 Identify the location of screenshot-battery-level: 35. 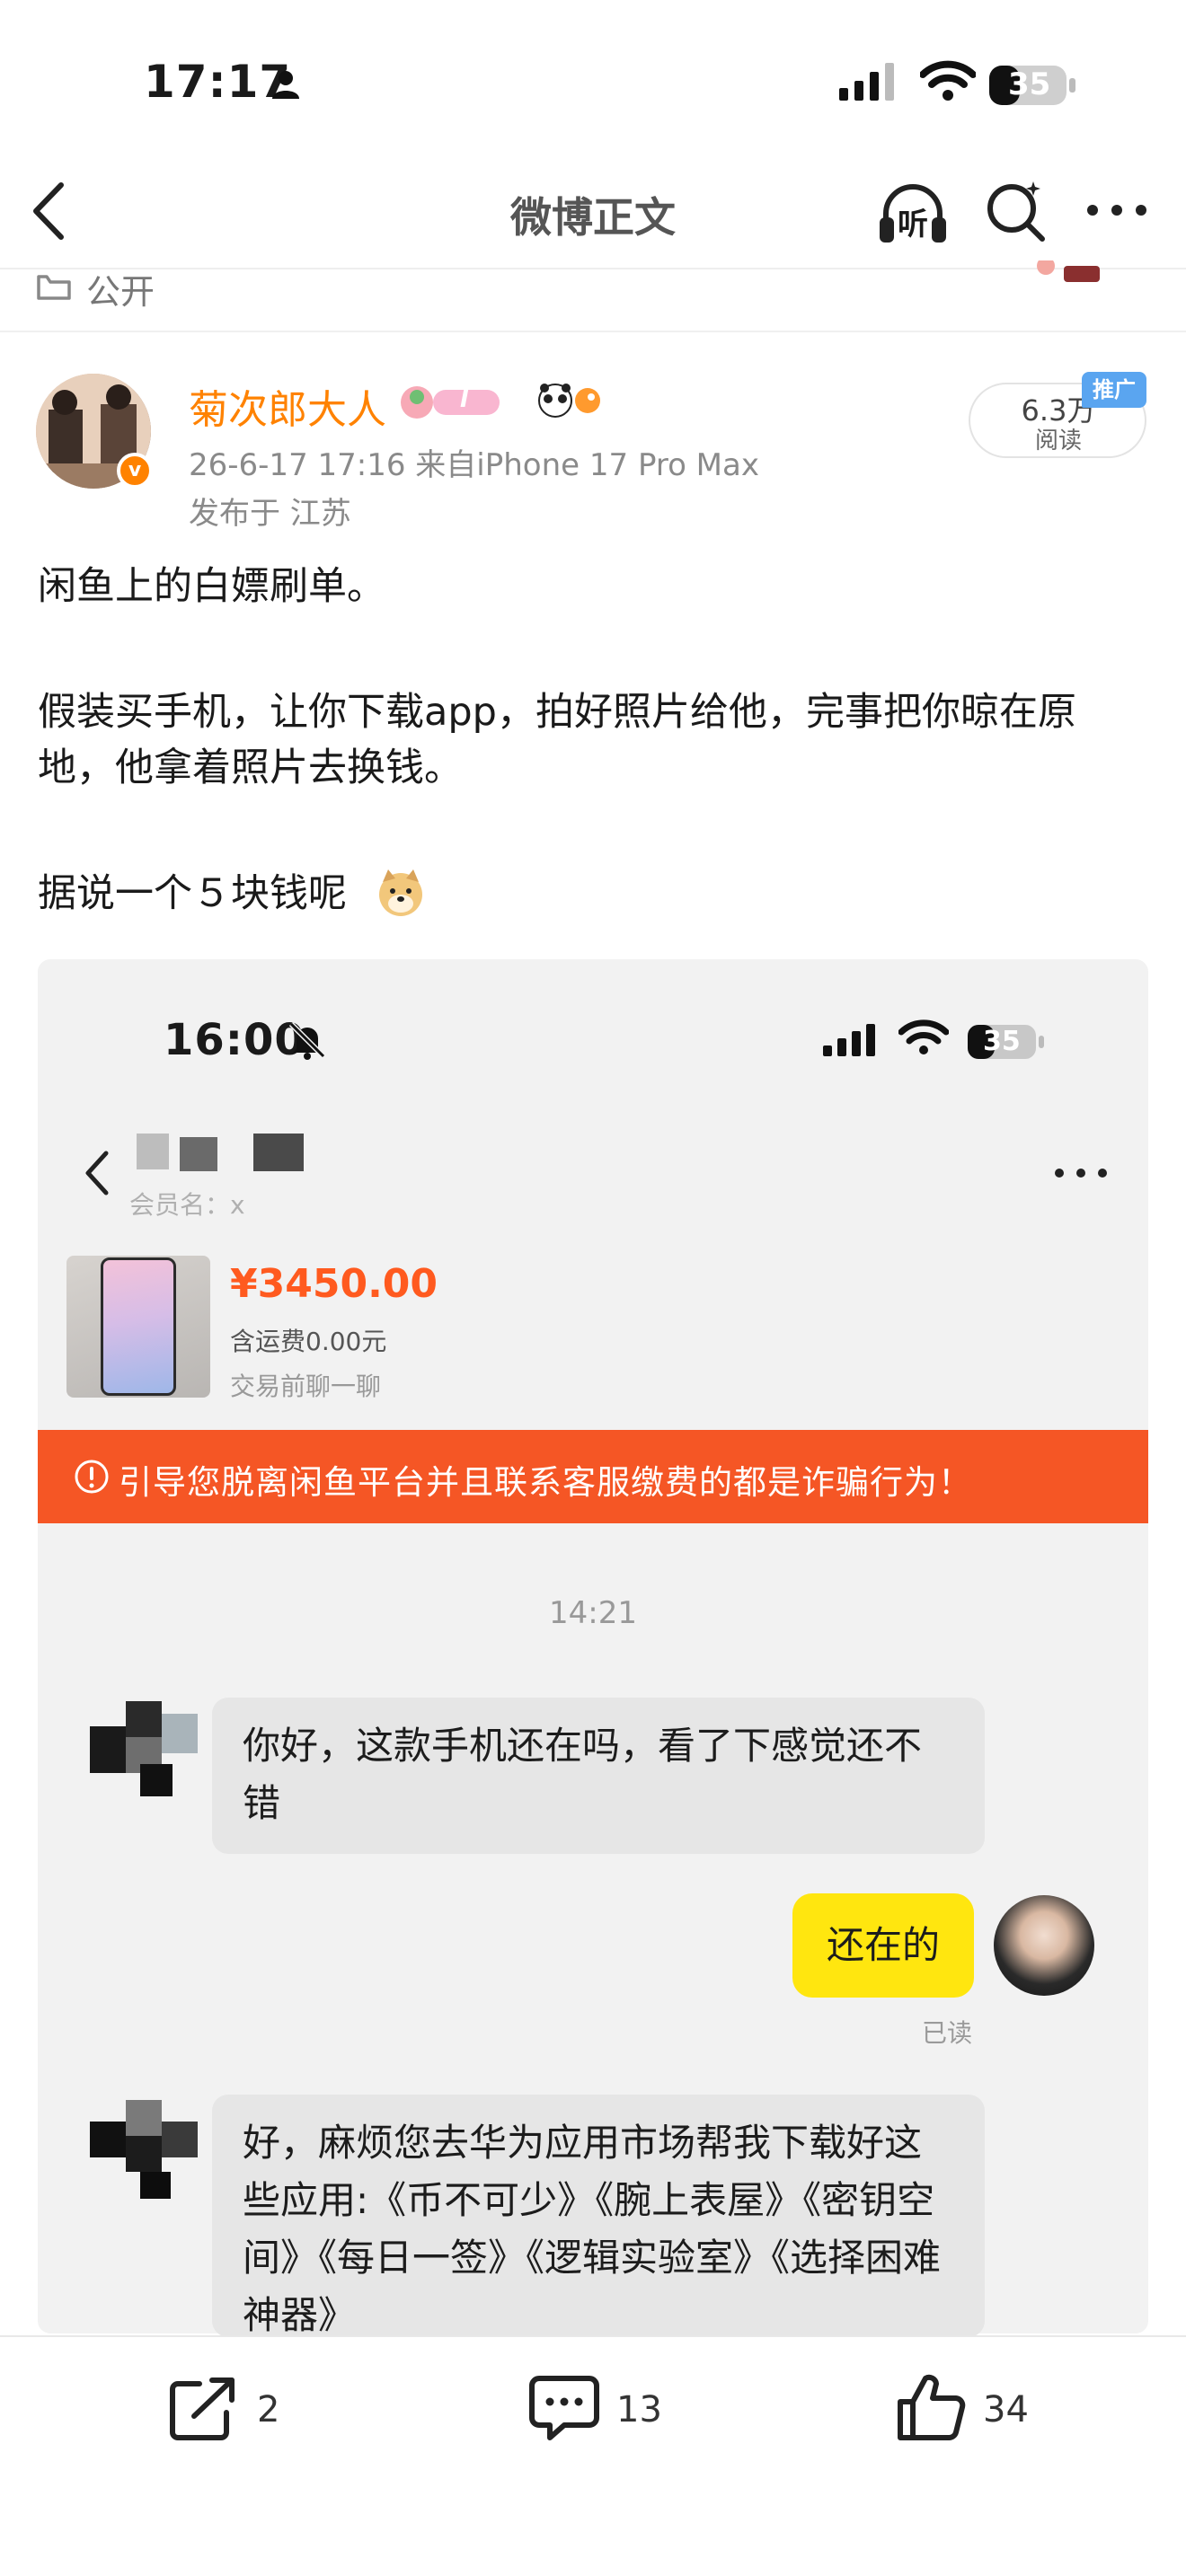
(1002, 1041).